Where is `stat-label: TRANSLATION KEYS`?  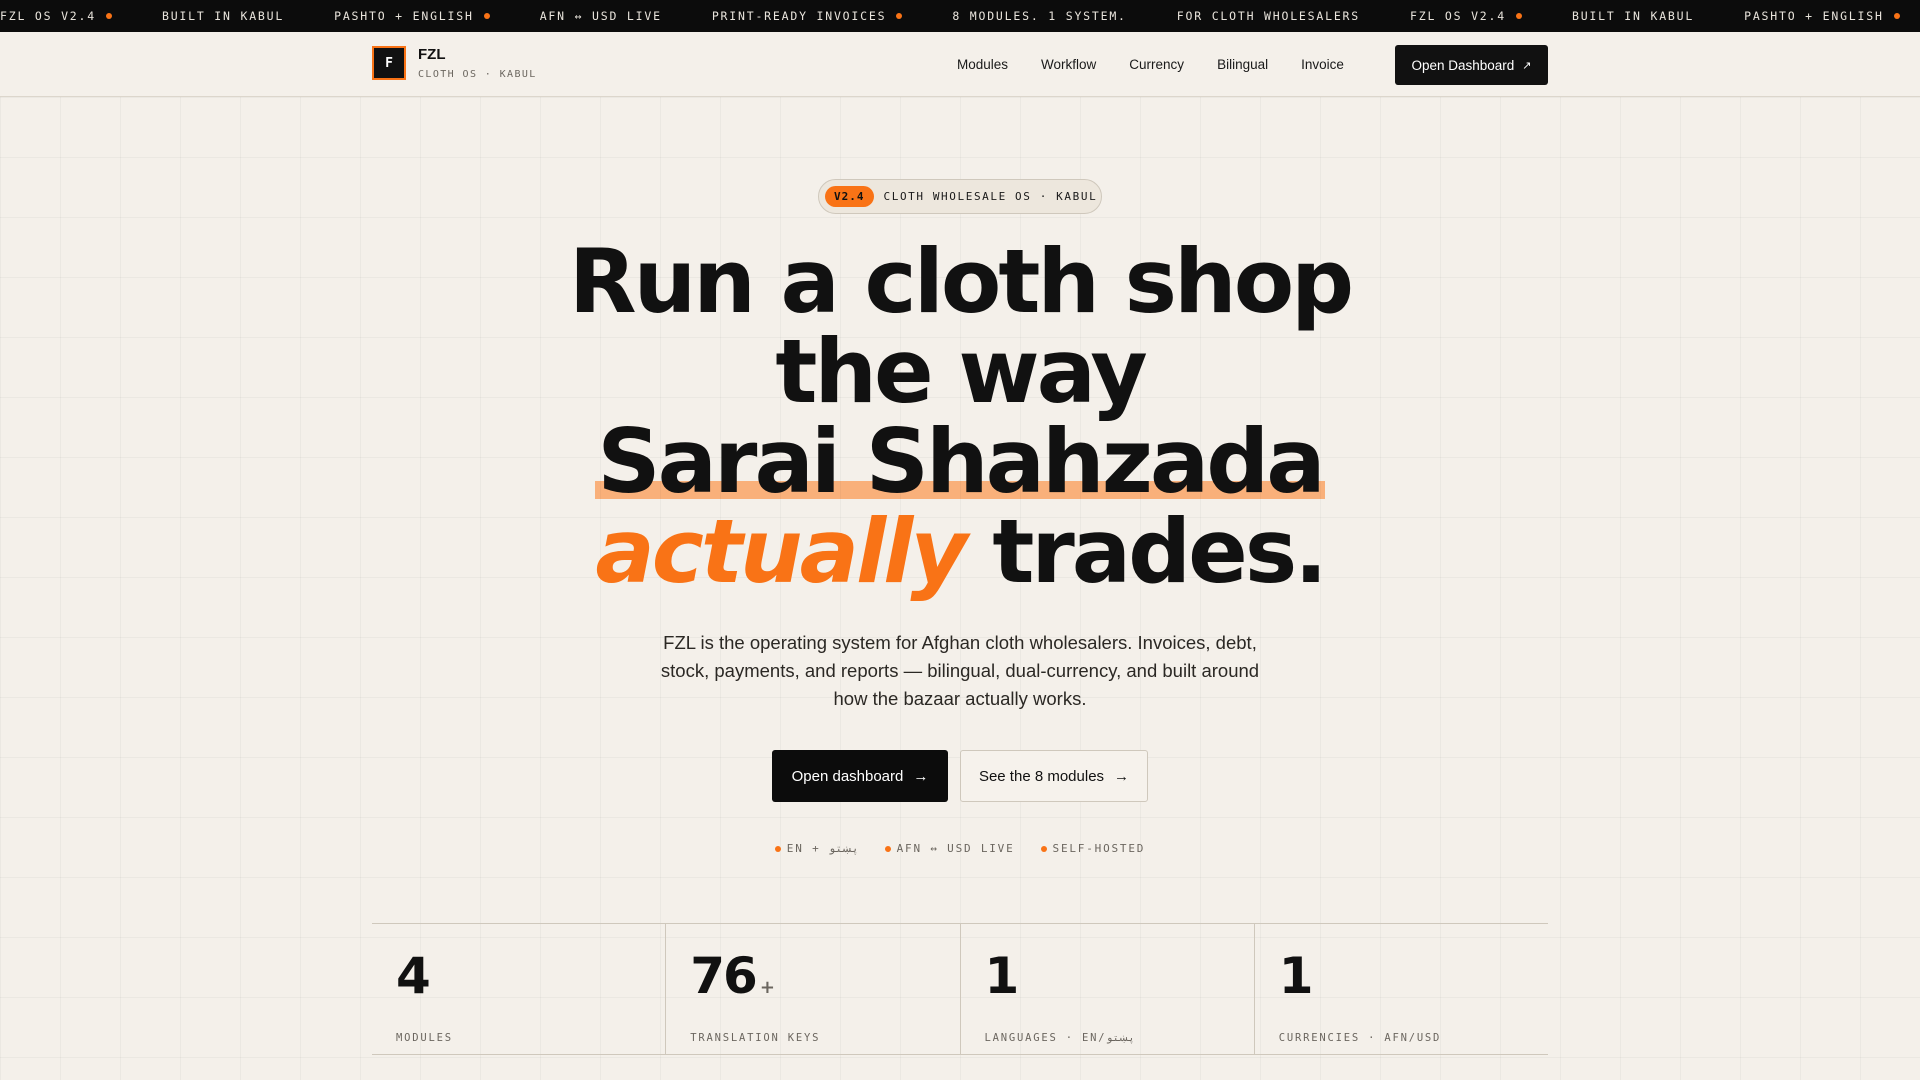
stat-label: TRANSLATION KEYS is located at coordinates (755, 1038).